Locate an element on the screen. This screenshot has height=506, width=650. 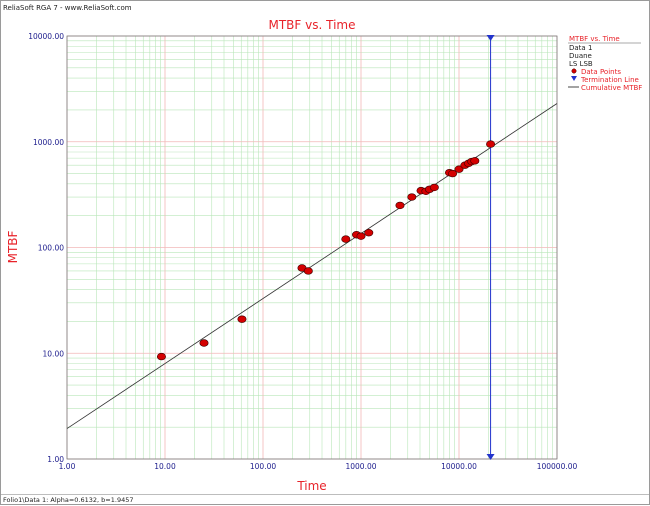
x-tick-label: 10000.00 is located at coordinates (459, 466).